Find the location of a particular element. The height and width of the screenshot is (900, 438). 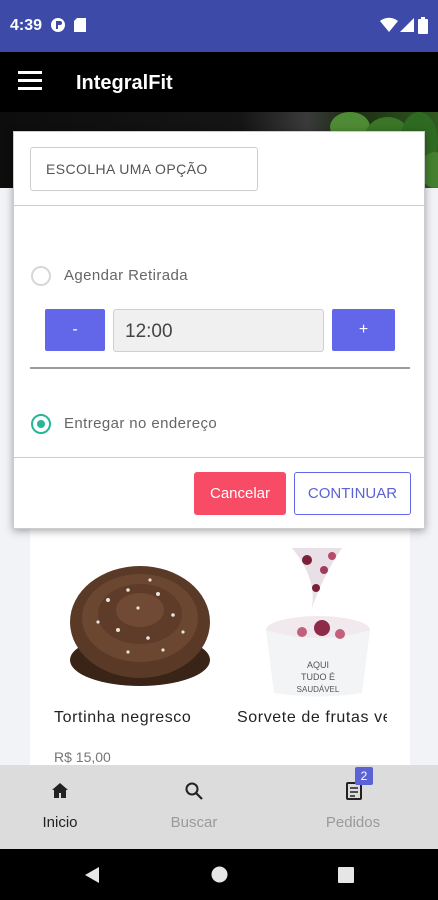

svg-text: SAUDÁVEL is located at coordinates (318, 689).